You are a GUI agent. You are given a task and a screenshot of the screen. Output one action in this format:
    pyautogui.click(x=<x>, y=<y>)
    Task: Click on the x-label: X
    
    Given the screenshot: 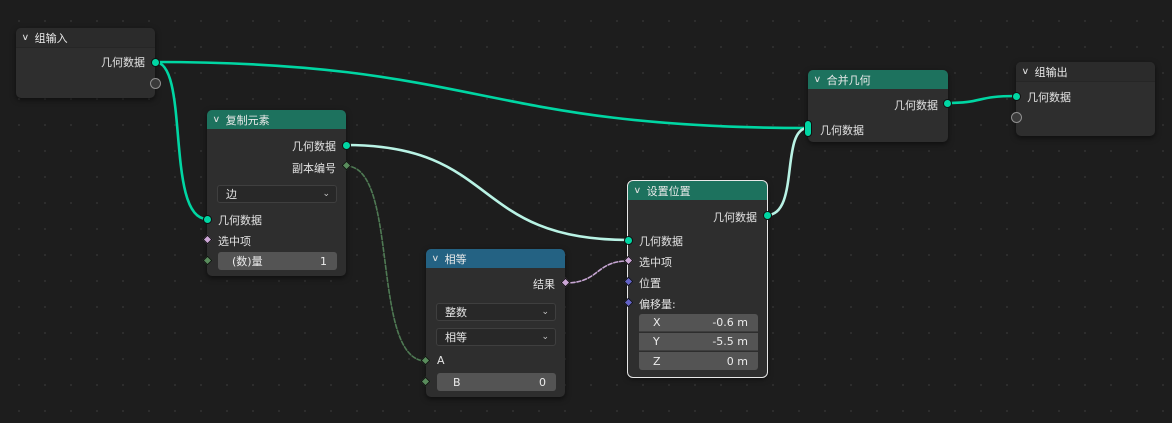 What is the action you would take?
    pyautogui.click(x=657, y=322)
    